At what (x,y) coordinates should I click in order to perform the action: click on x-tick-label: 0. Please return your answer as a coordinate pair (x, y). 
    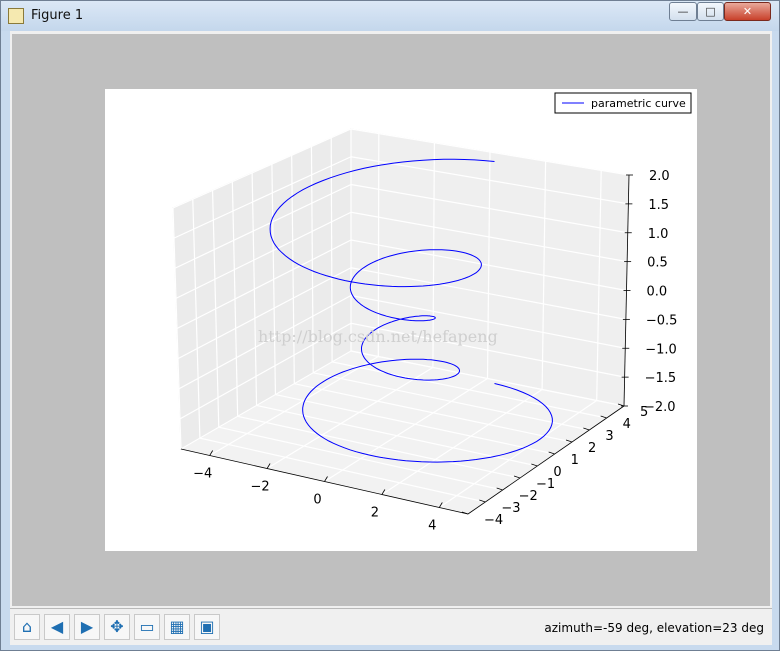
    Looking at the image, I should click on (317, 500).